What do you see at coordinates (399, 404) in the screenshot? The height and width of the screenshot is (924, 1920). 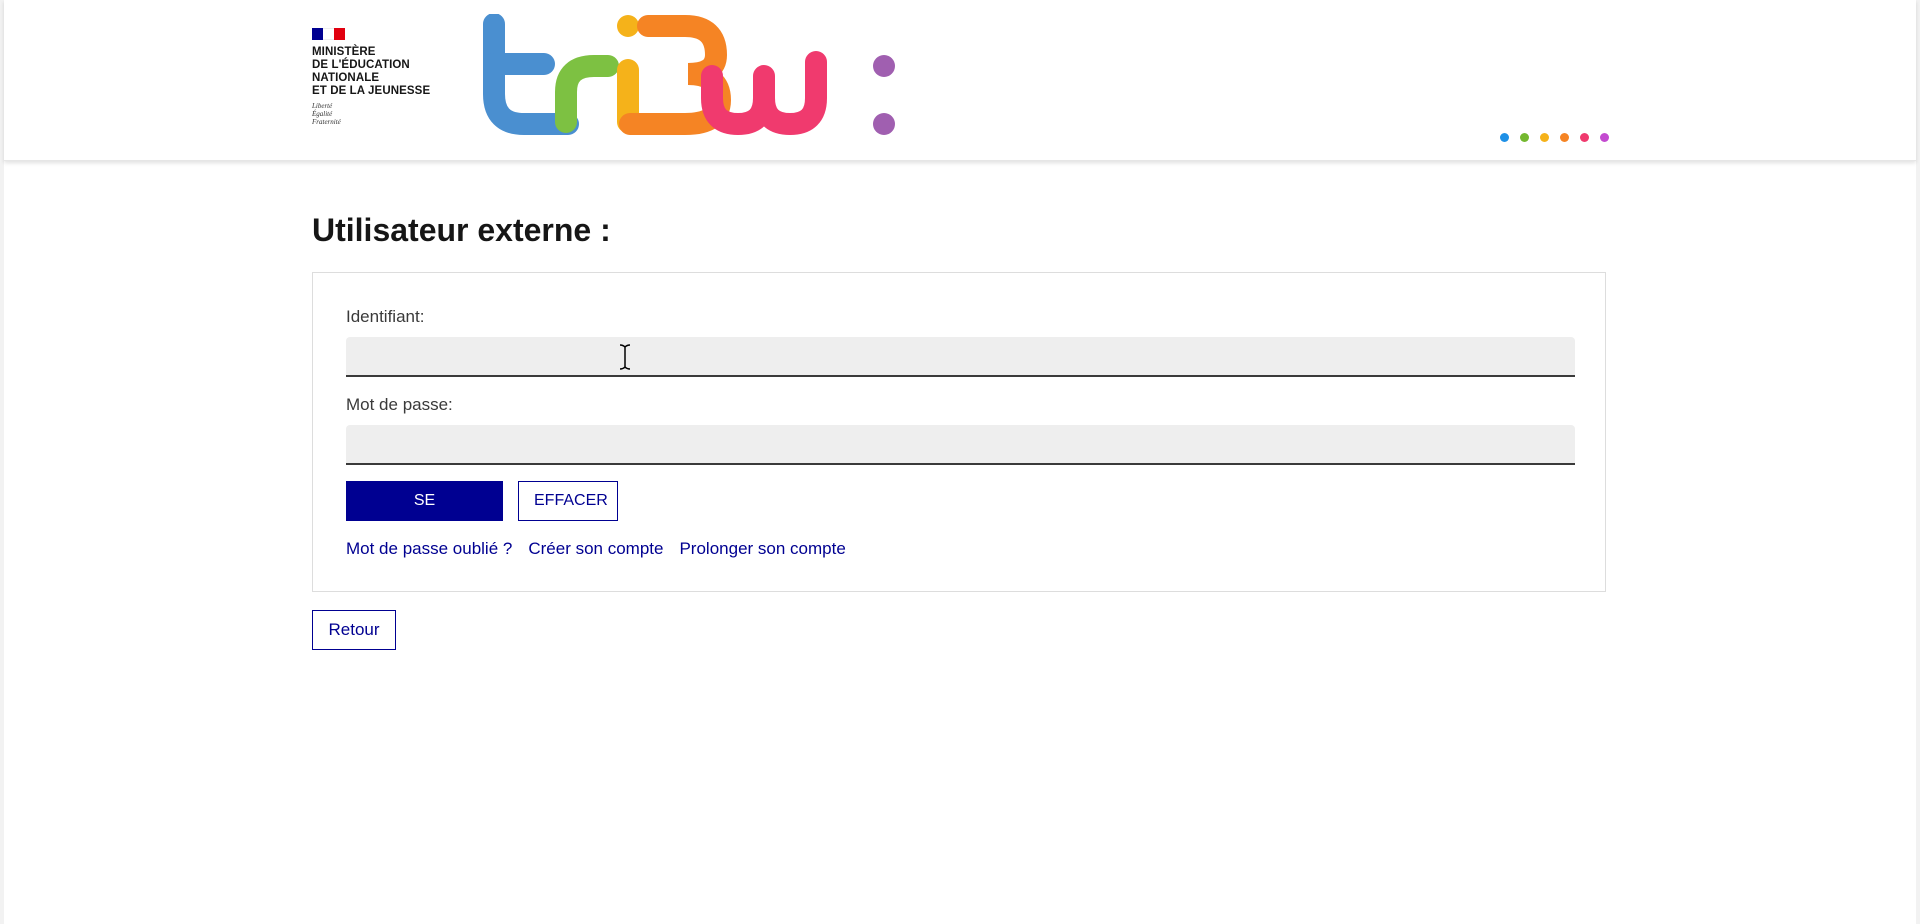 I see `password-label: Mot de passe:` at bounding box center [399, 404].